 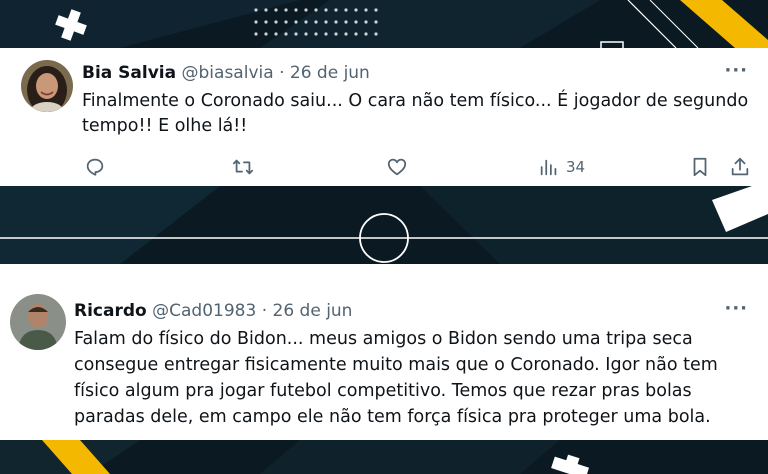 I want to click on like-icon, so click(x=397, y=167).